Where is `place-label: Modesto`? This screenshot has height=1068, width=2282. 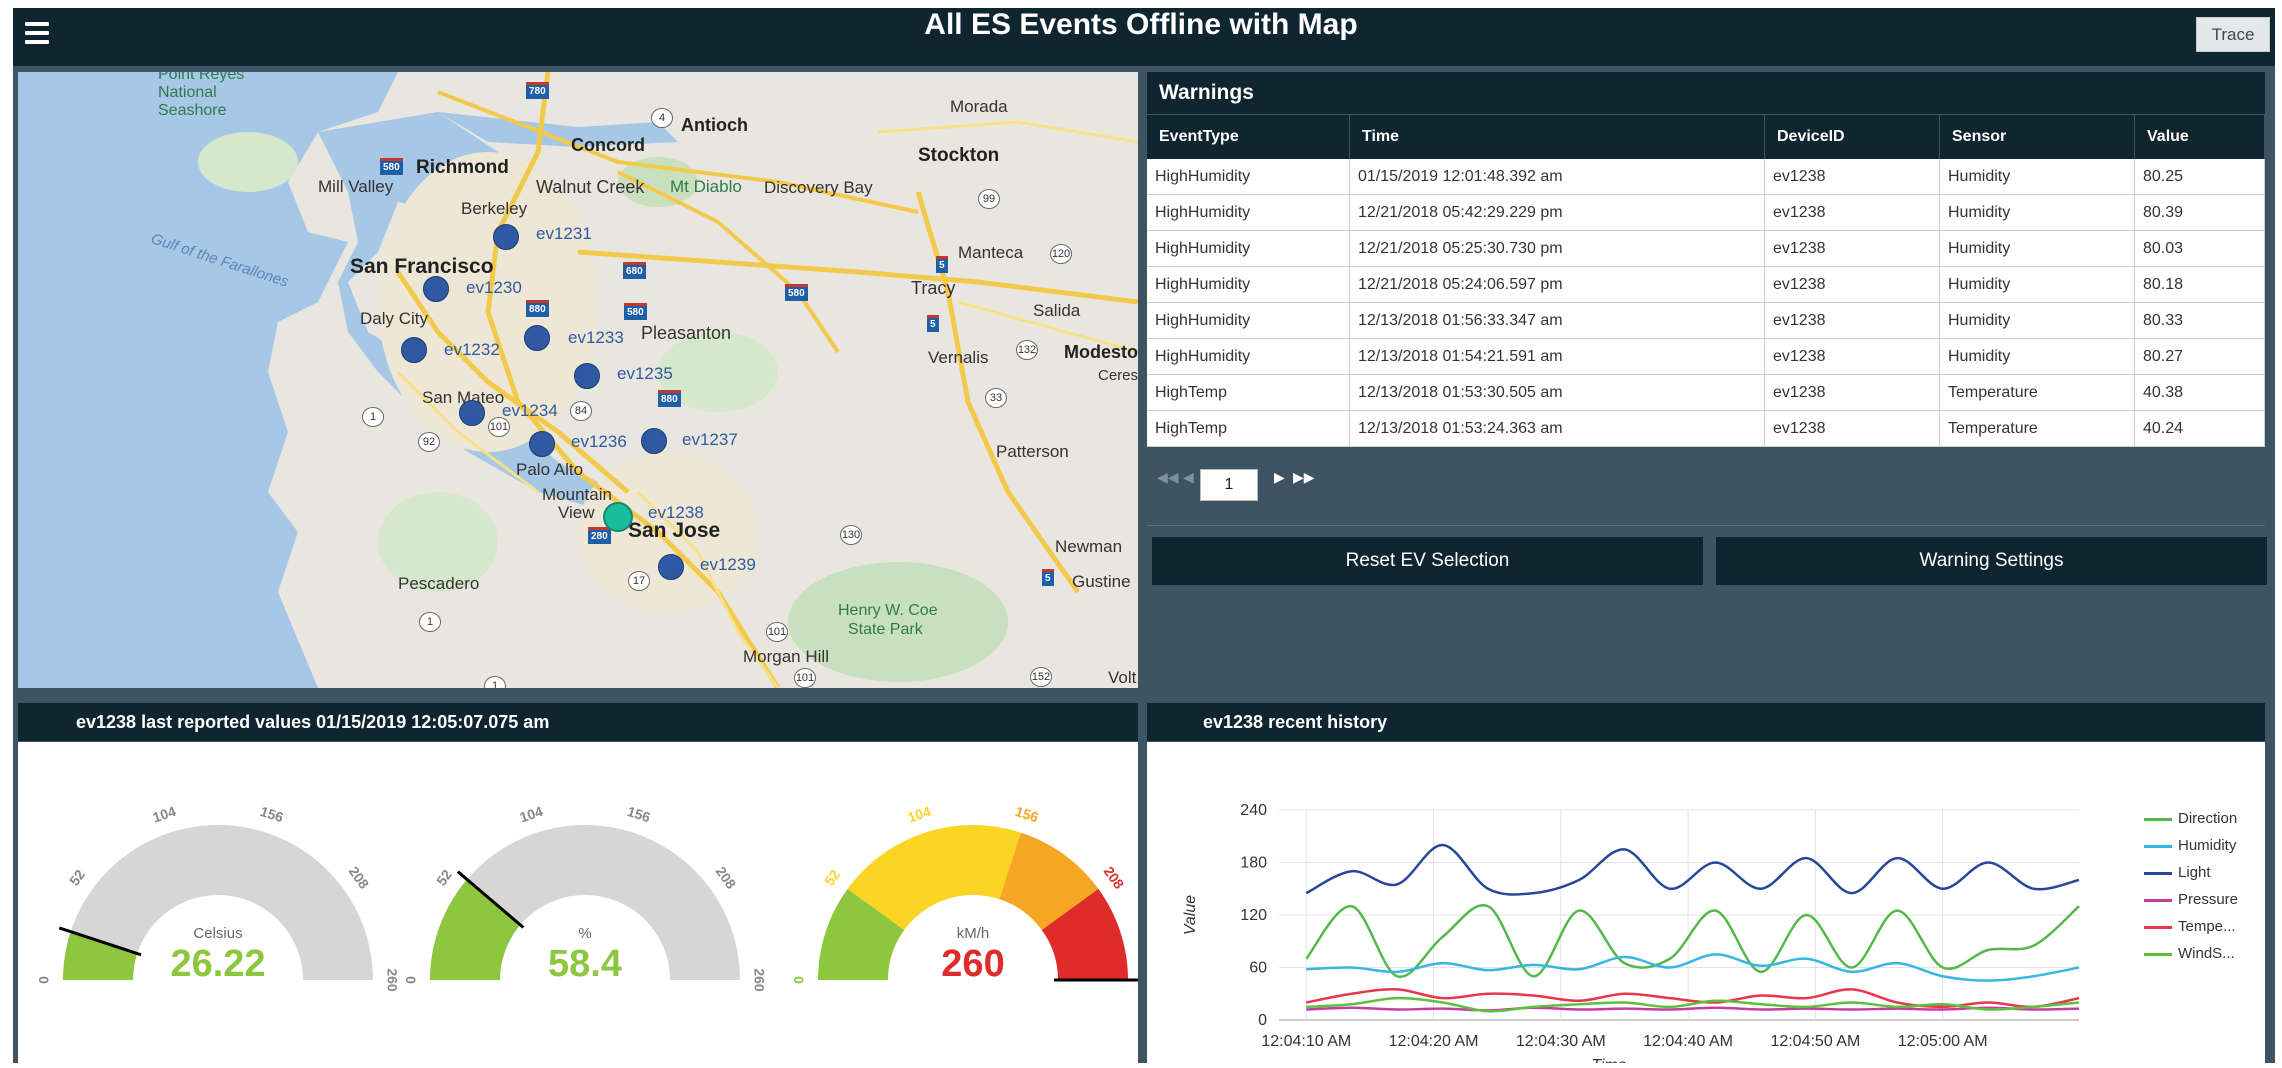 place-label: Modesto is located at coordinates (1101, 352).